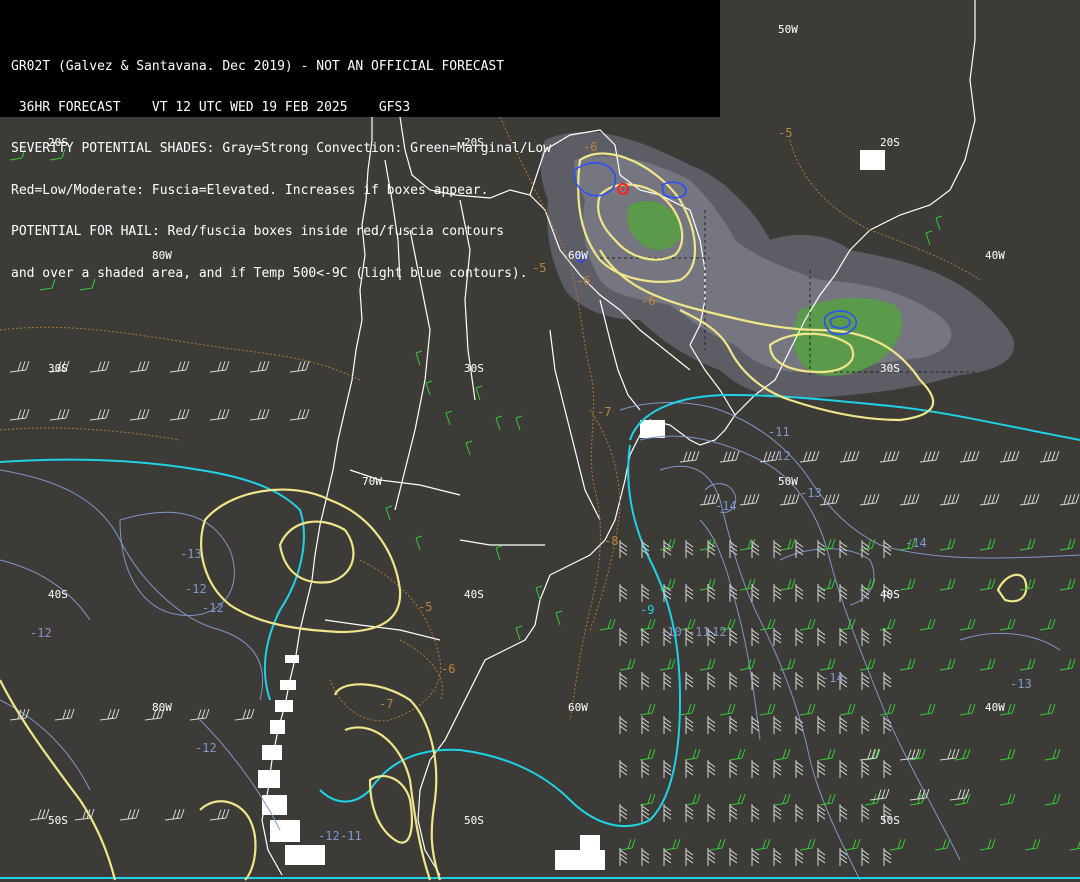  I want to click on blue-contour-label: -13, so click(811, 493).